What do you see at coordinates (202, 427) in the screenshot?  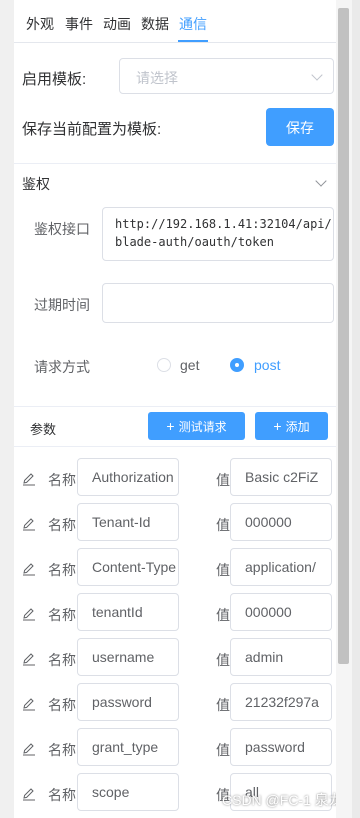 I see `test-request-label: 测试请求` at bounding box center [202, 427].